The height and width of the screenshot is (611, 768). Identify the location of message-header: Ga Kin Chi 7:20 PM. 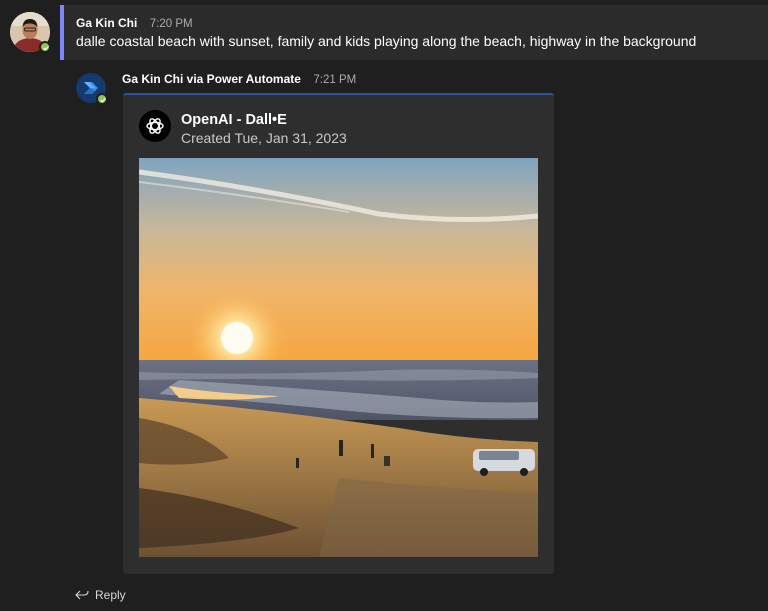
(134, 23).